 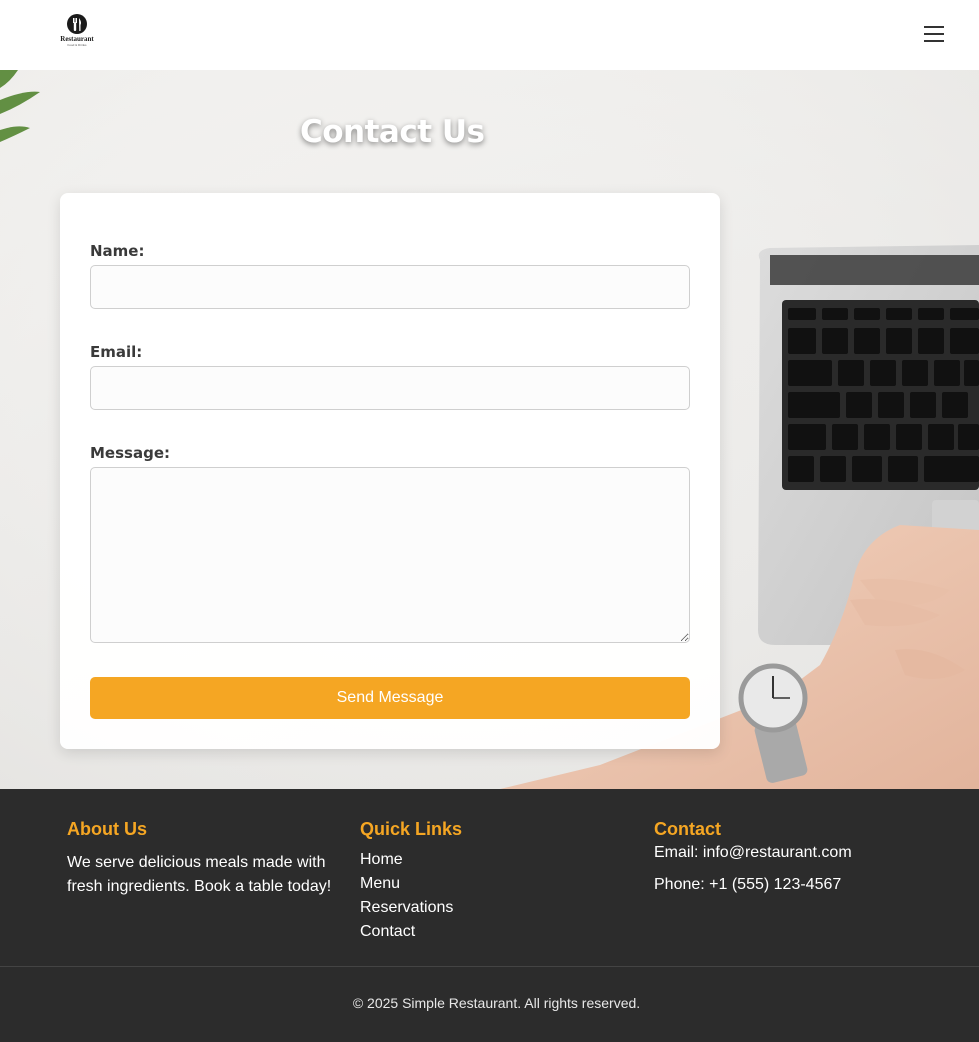 I want to click on hamburger-menu-icon, so click(x=934, y=34).